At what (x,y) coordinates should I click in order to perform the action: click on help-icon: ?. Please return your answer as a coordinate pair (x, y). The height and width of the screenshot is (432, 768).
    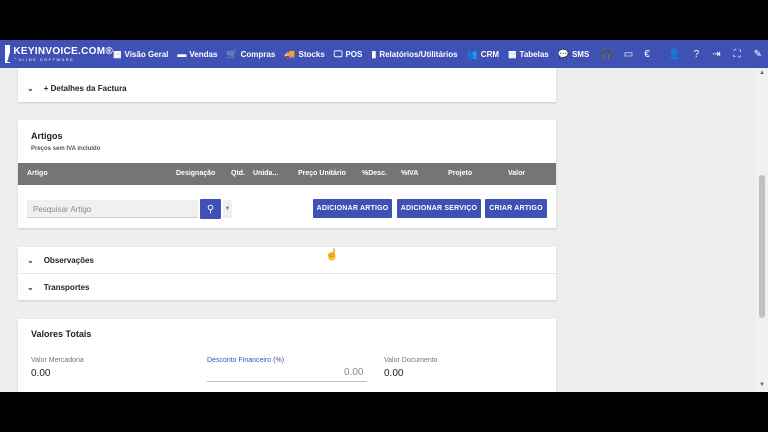
    Looking at the image, I should click on (697, 54).